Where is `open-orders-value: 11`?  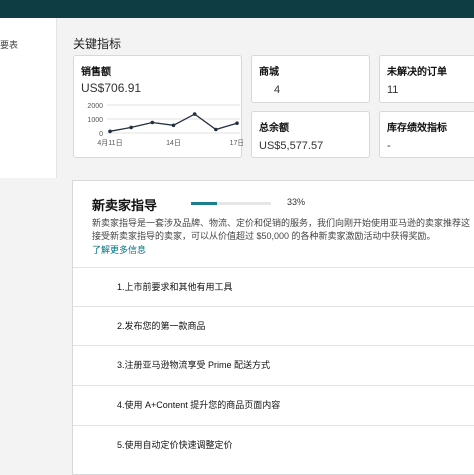
open-orders-value: 11 is located at coordinates (393, 90).